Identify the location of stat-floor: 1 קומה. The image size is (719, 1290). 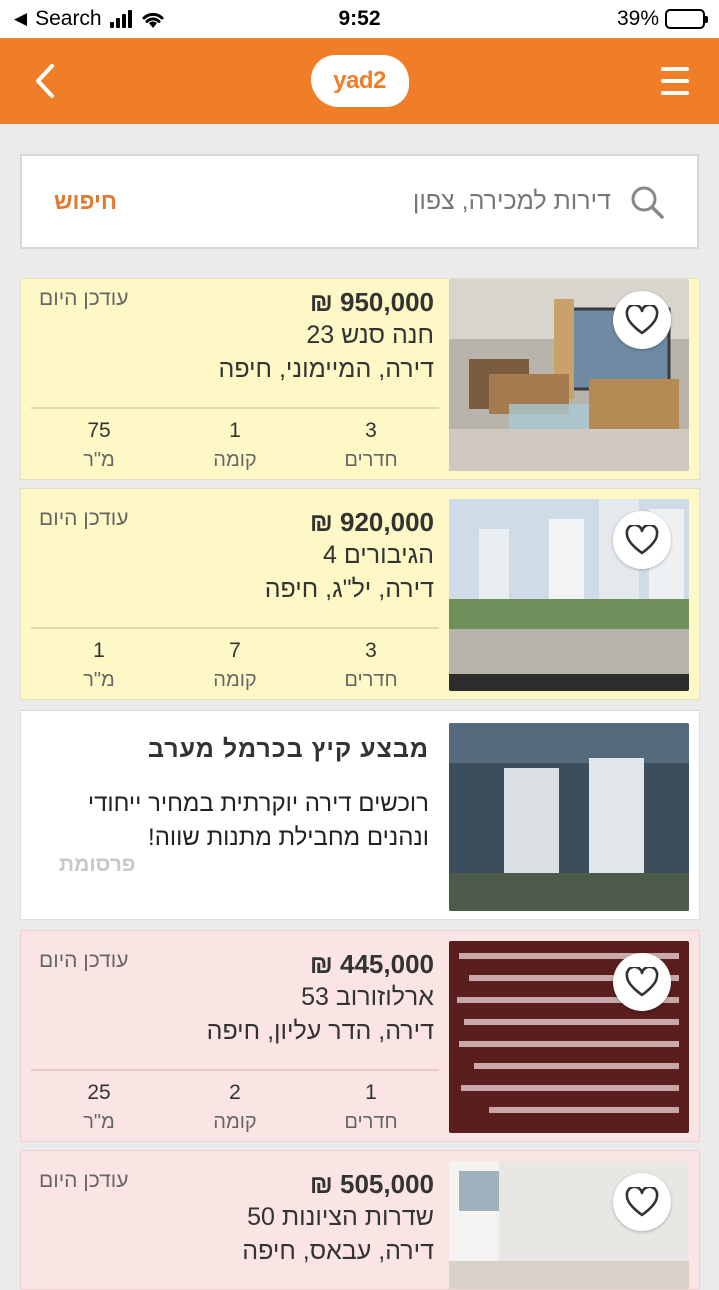
(235, 445).